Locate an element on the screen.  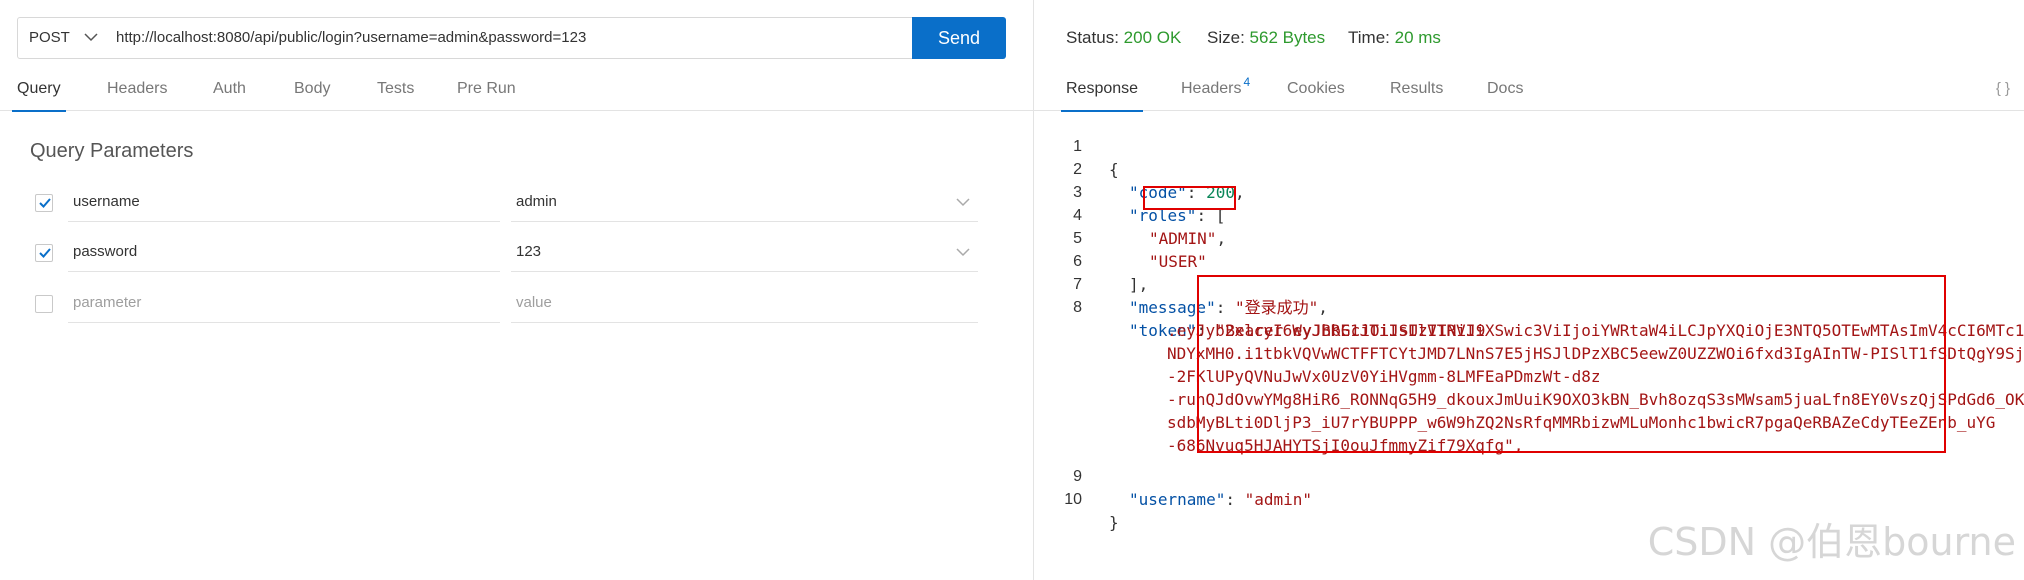
method-select: POST is located at coordinates (62, 38).